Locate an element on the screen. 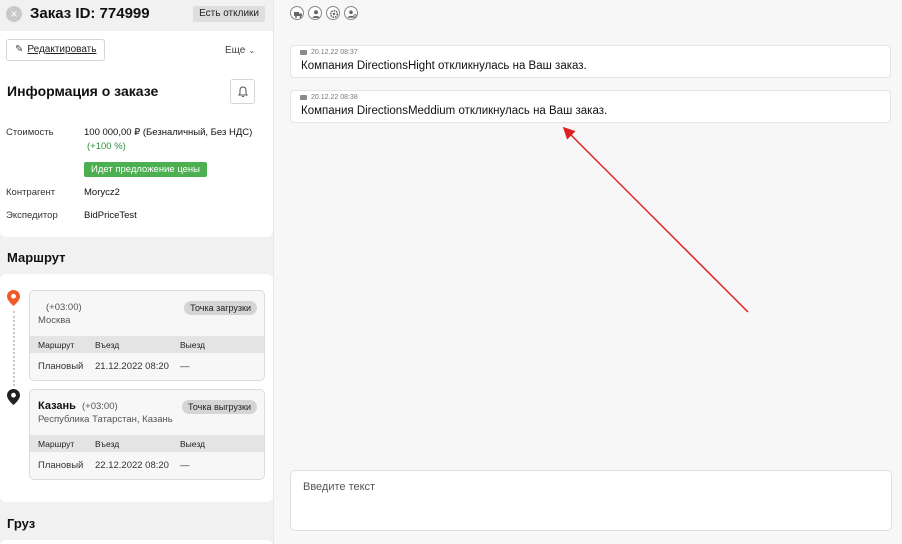 The image size is (902, 544). cargo-card is located at coordinates (136, 542).